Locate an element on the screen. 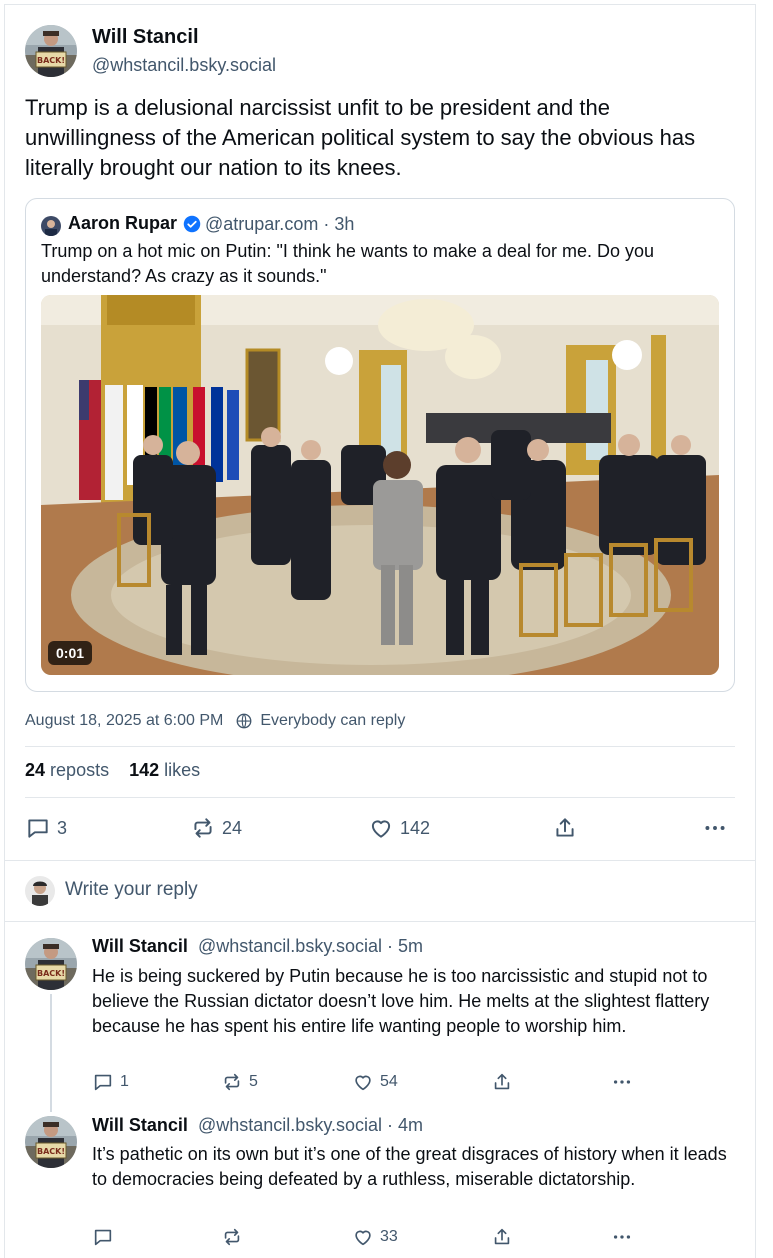 This screenshot has height=1258, width=773. like-button: 33 is located at coordinates (375, 1237).